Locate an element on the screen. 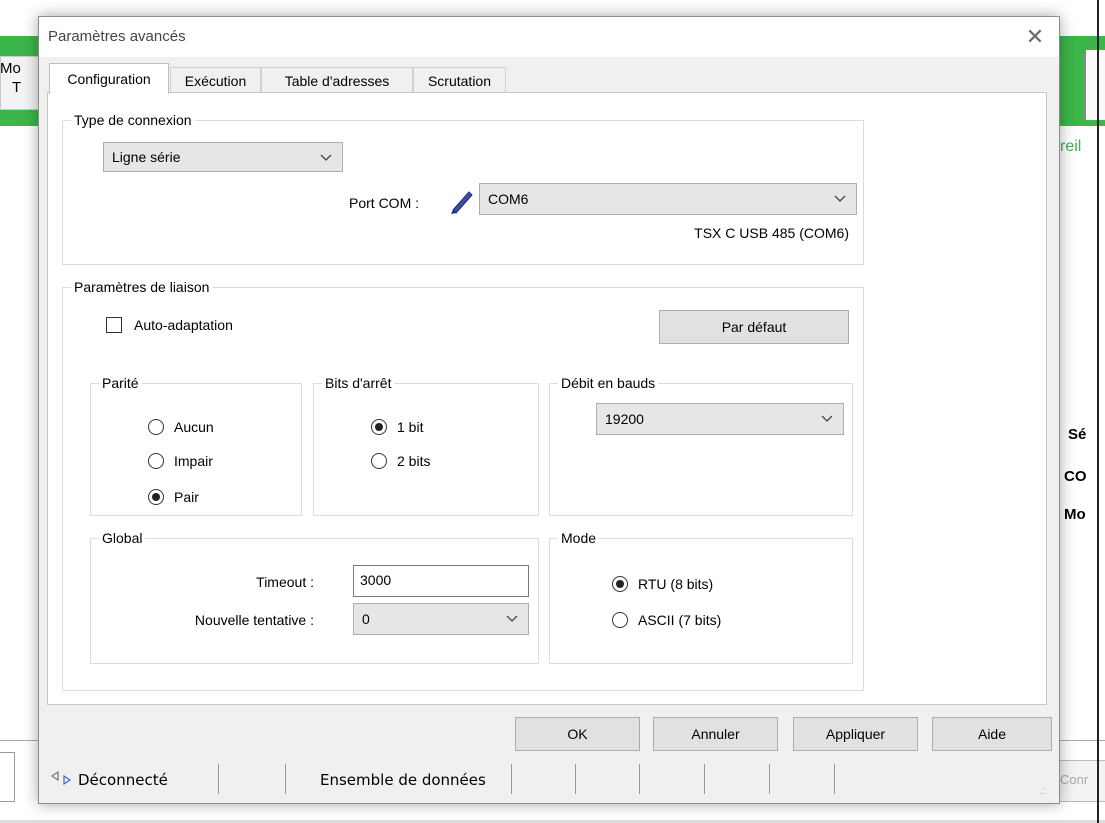 The image size is (1105, 823). radio-label: ASCII (7 bits) is located at coordinates (680, 620).